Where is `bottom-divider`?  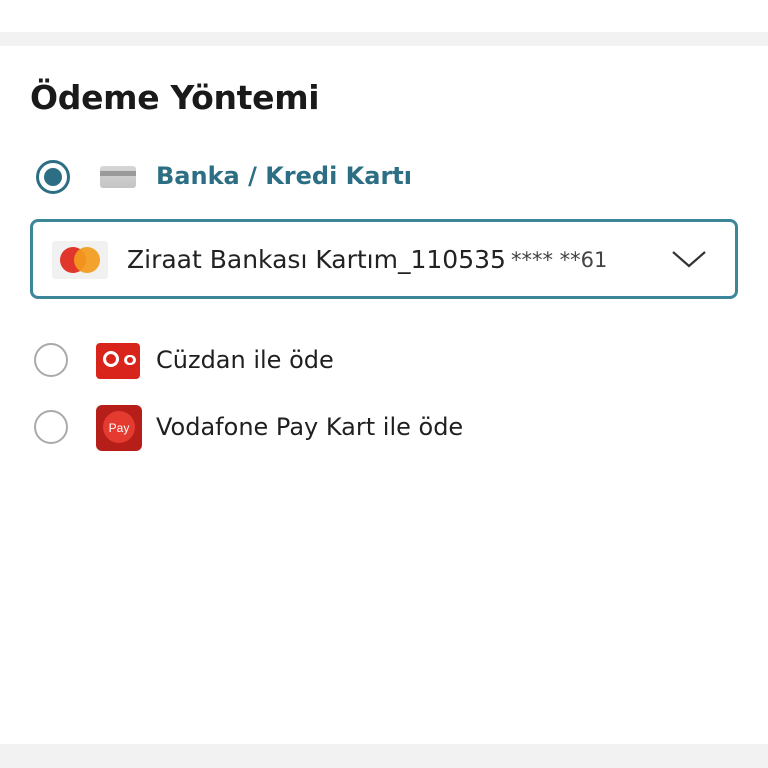 bottom-divider is located at coordinates (384, 756).